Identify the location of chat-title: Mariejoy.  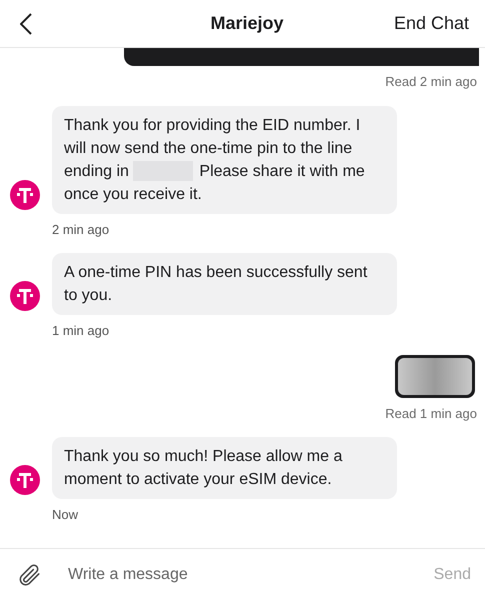
(247, 23).